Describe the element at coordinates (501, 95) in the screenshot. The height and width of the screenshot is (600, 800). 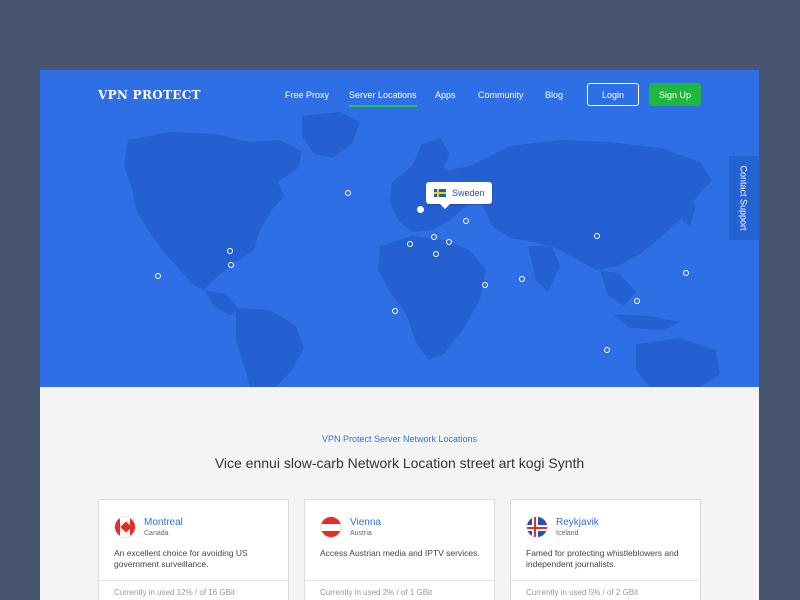
I see `nav-community: Community` at that location.